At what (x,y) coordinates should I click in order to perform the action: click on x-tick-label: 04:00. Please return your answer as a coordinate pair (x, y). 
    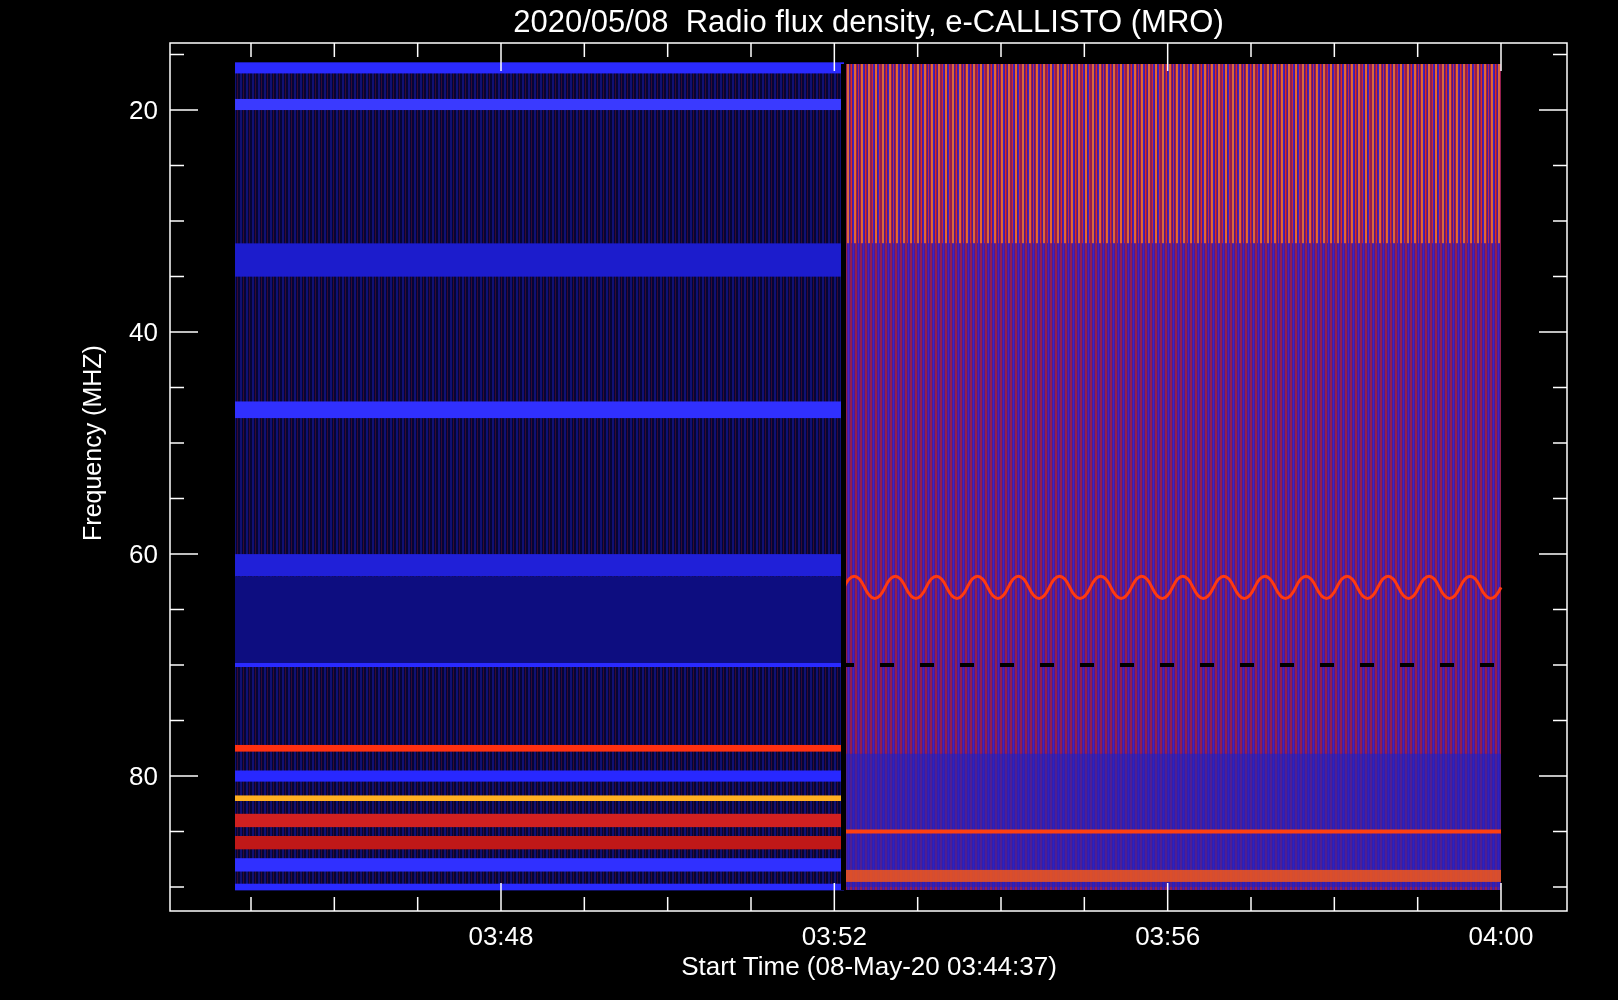
    Looking at the image, I should click on (1501, 936).